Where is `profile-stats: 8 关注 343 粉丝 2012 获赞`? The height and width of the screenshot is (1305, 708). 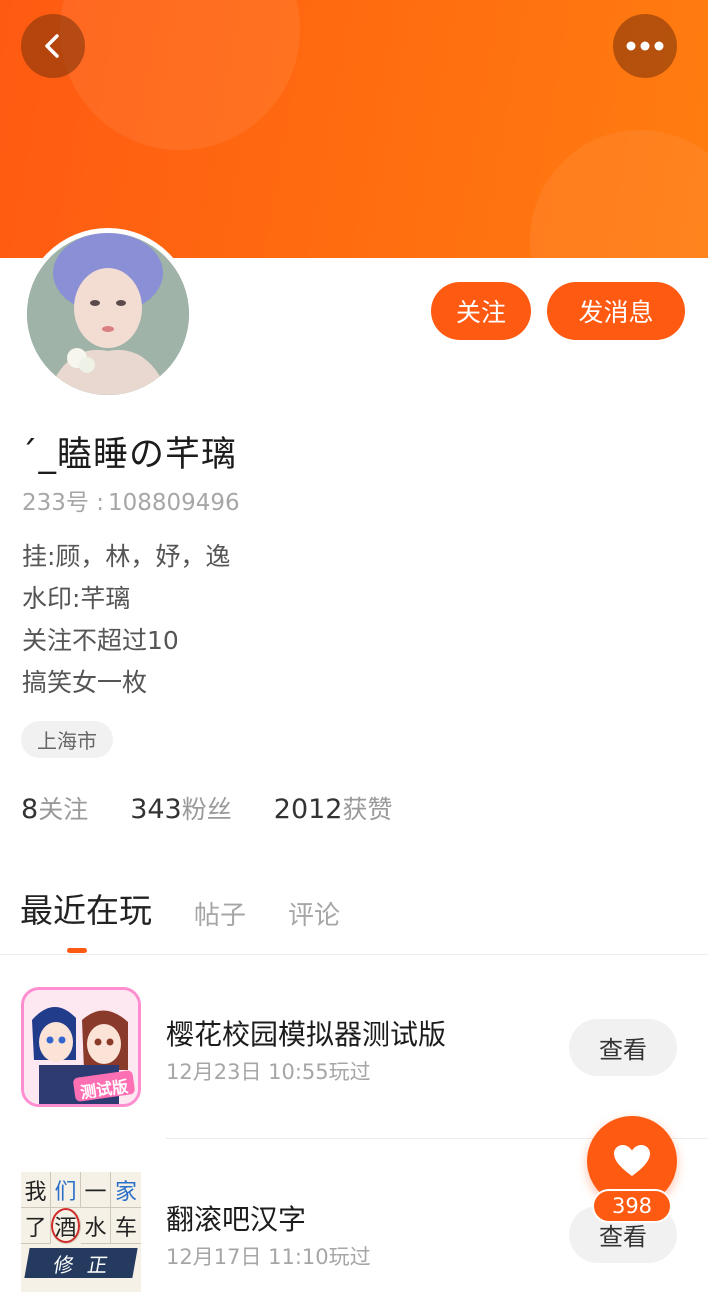 profile-stats: 8 关注 343 粉丝 2012 获赞 is located at coordinates (228, 808).